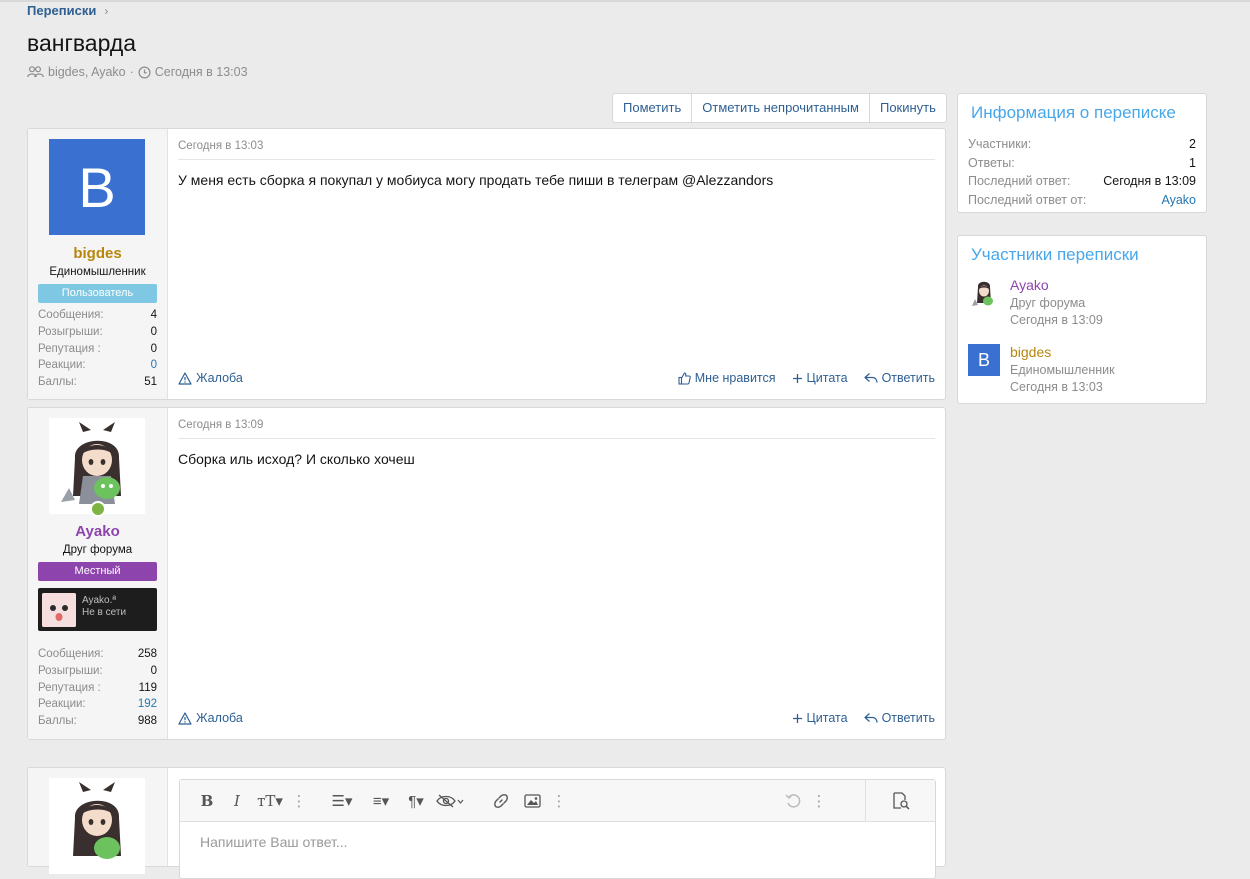 The image size is (1250, 879). I want to click on participant-avatar-icon, so click(984, 293).